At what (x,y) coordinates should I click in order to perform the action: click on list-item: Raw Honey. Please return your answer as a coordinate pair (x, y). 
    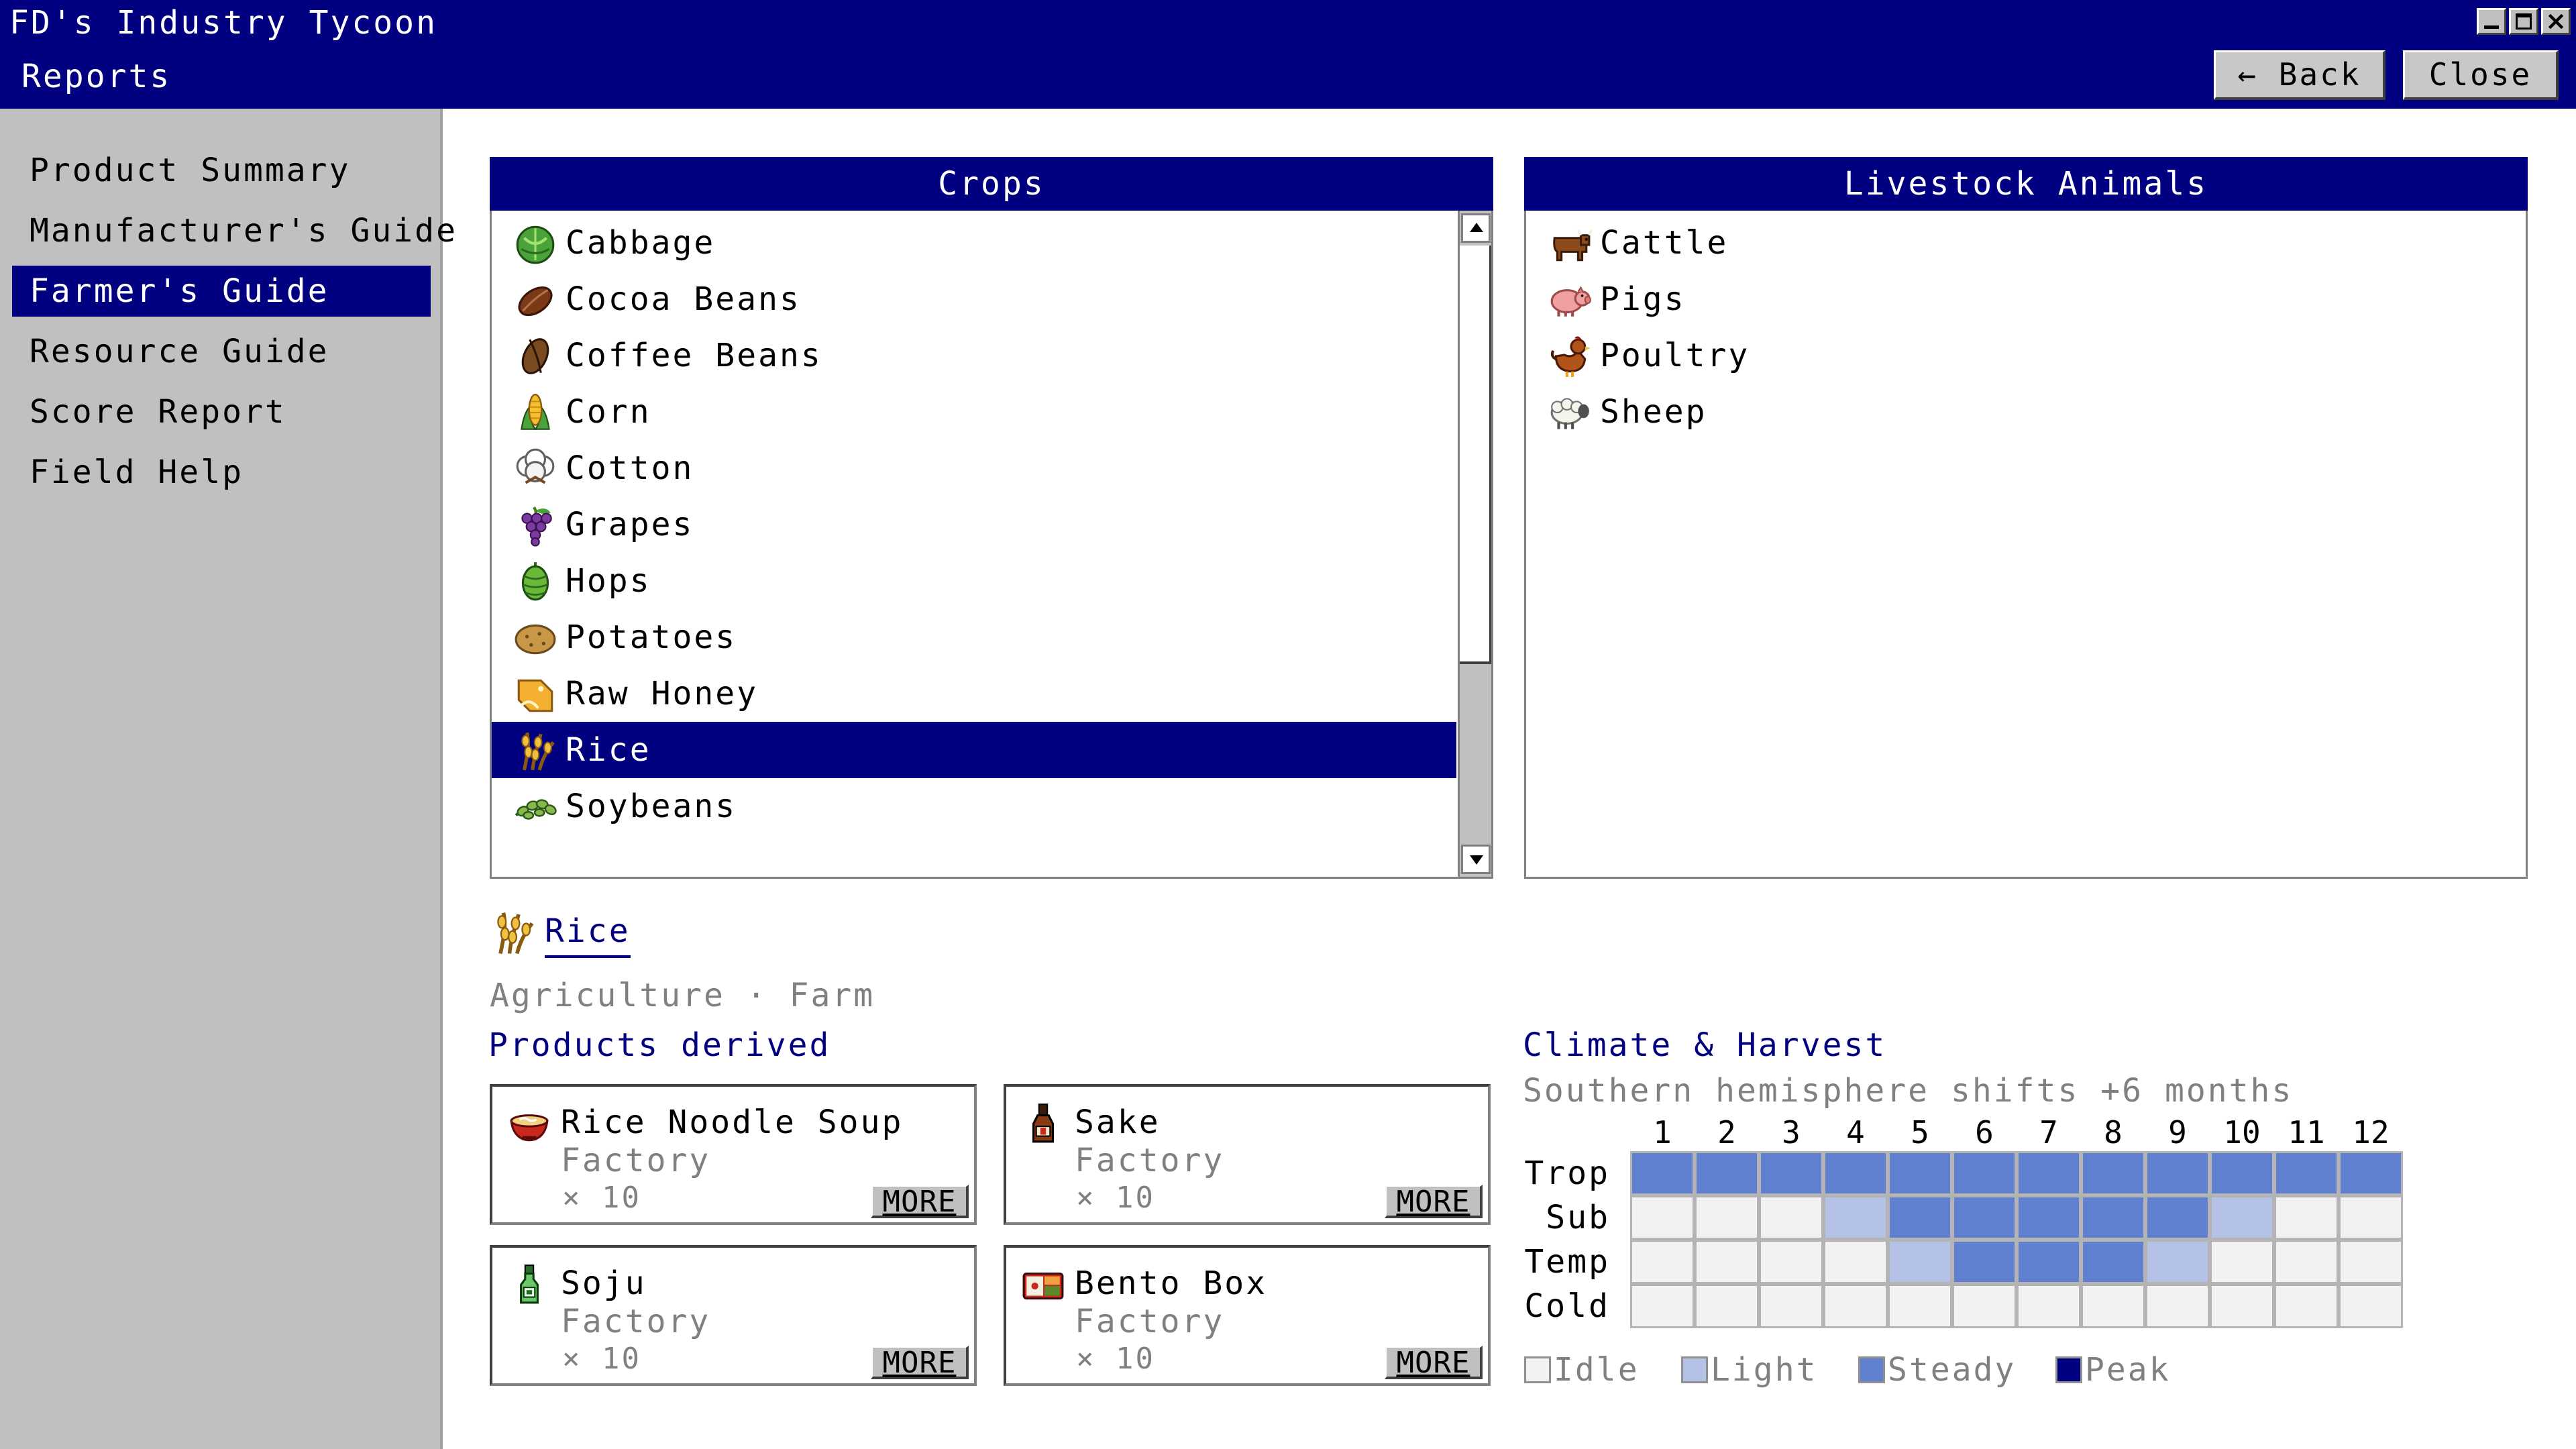
    Looking at the image, I should click on (974, 693).